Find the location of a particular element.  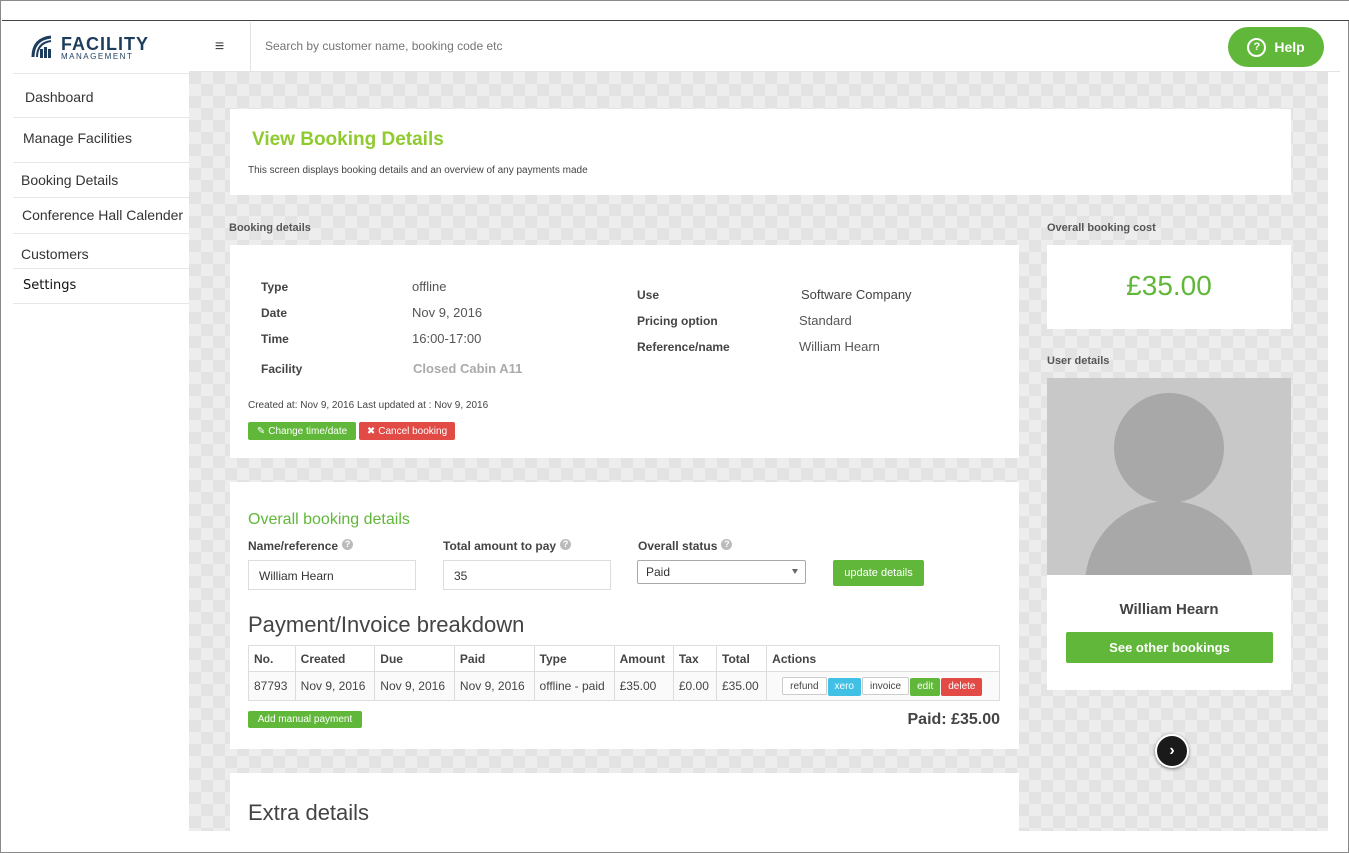

search-input is located at coordinates (515, 46).